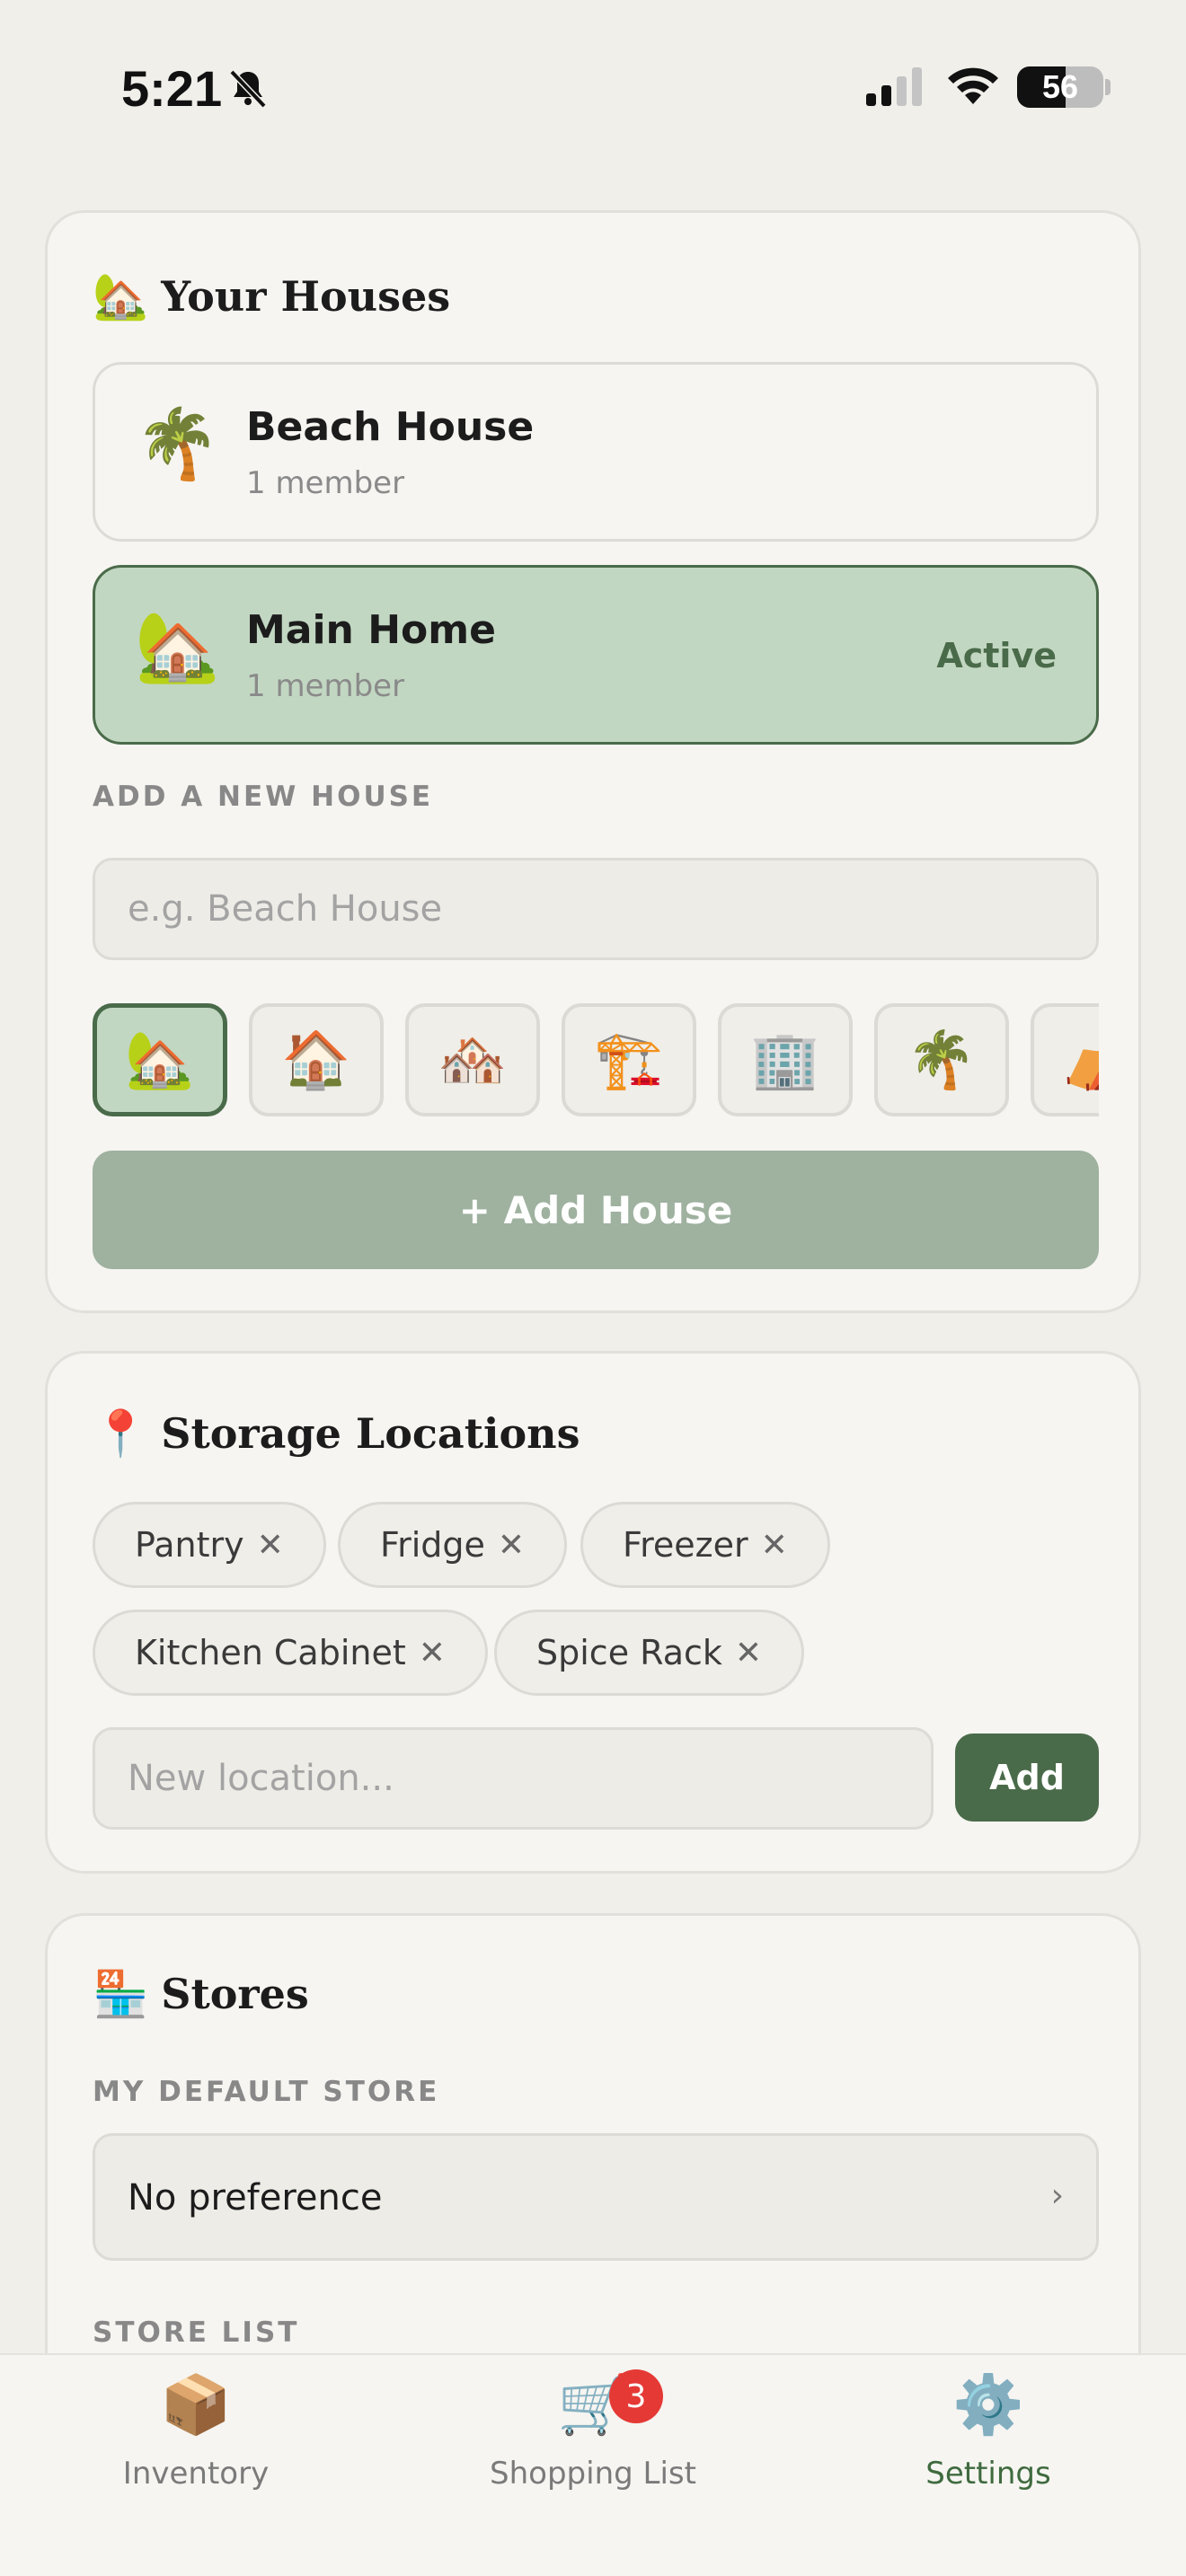 Image resolution: width=1186 pixels, height=2576 pixels. I want to click on tab-inventory: 📦 Inventory, so click(196, 2439).